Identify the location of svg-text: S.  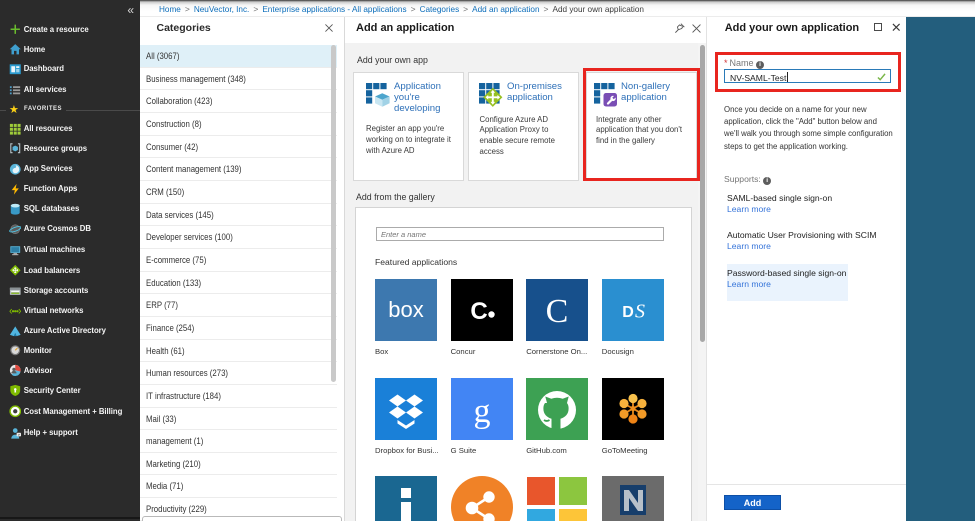
(640, 312).